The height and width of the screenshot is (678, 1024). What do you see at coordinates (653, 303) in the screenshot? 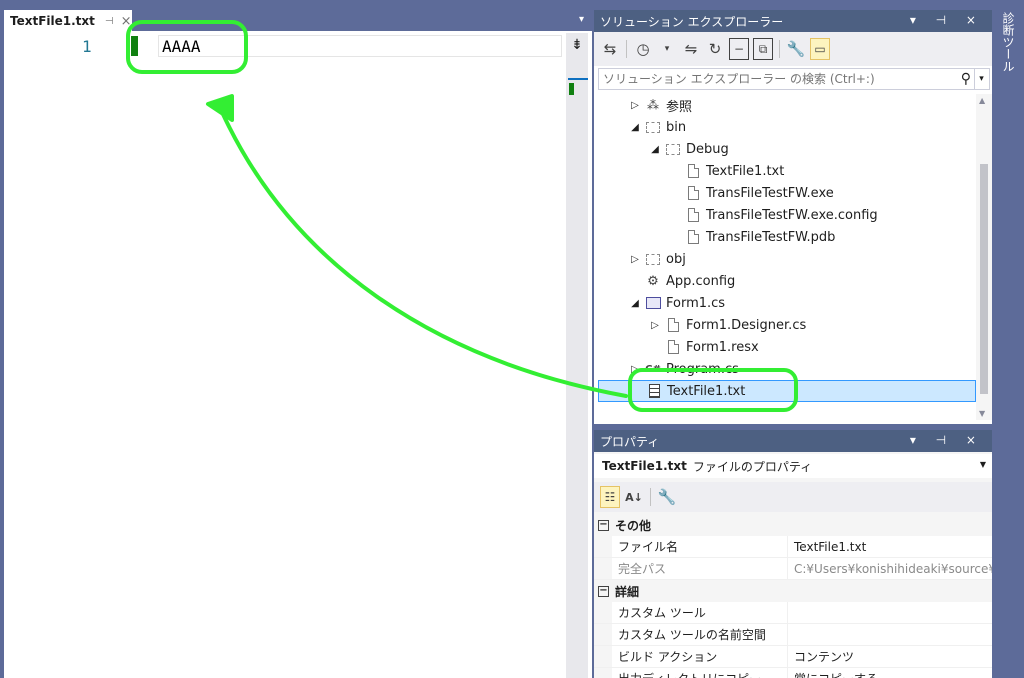
I see `form-icon` at bounding box center [653, 303].